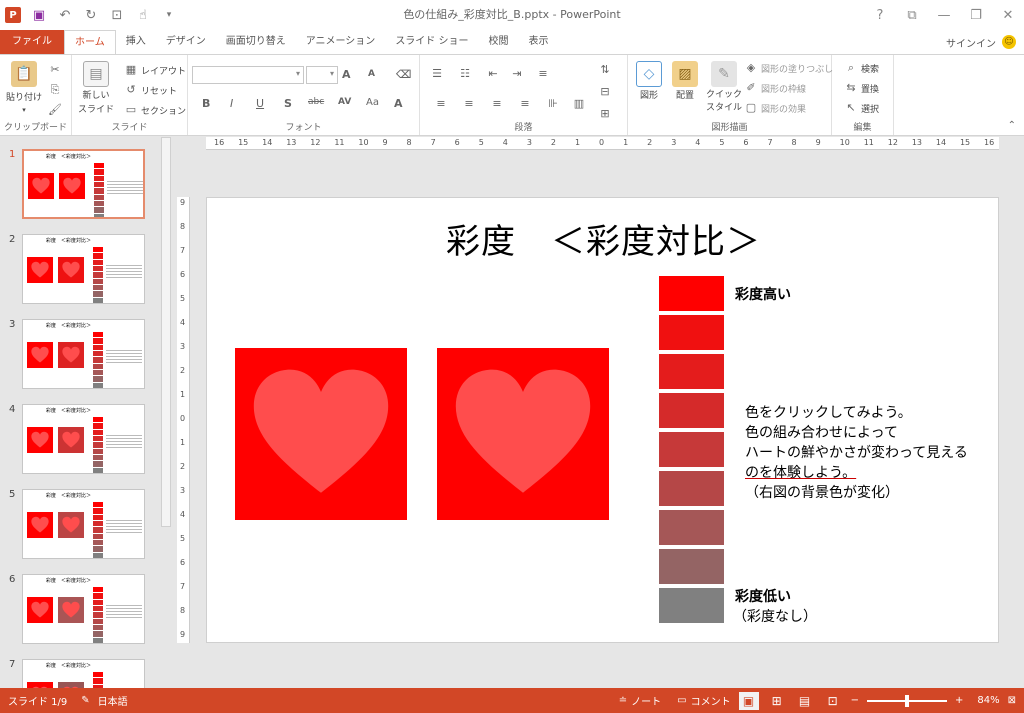 This screenshot has width=1024, height=713. What do you see at coordinates (248, 75) in the screenshot?
I see `font-name-combo` at bounding box center [248, 75].